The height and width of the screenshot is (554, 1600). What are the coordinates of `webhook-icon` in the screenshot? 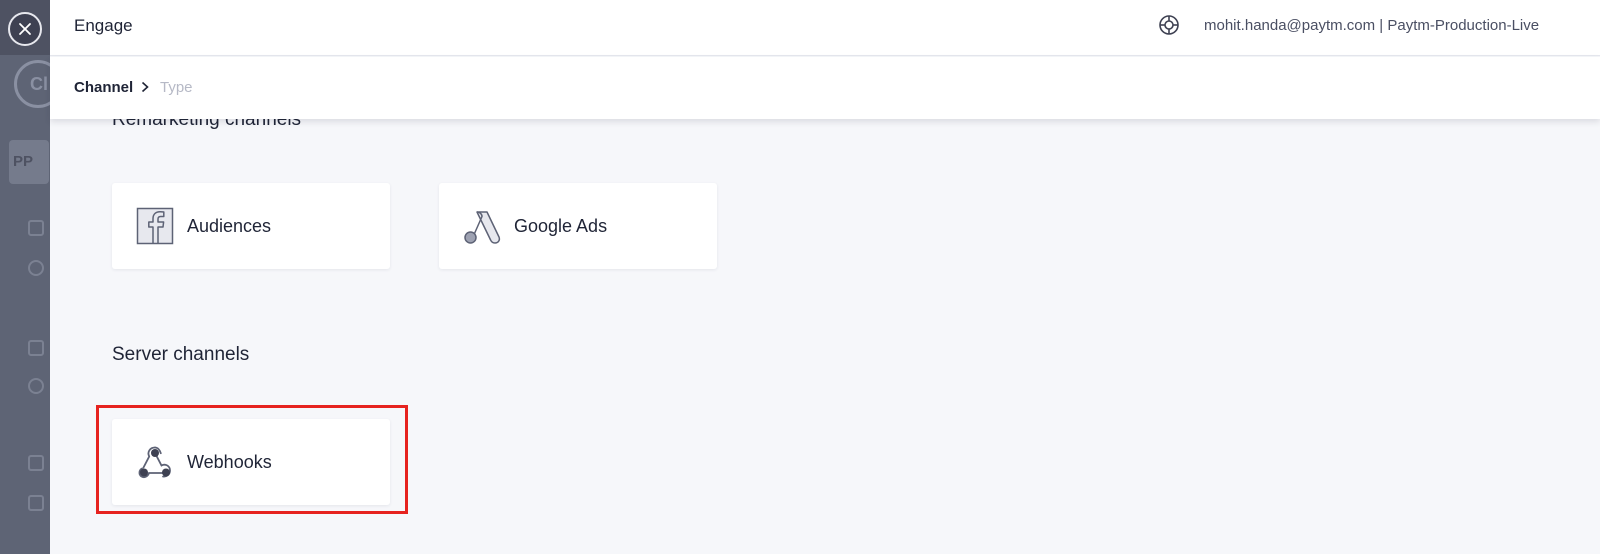 It's located at (154, 462).